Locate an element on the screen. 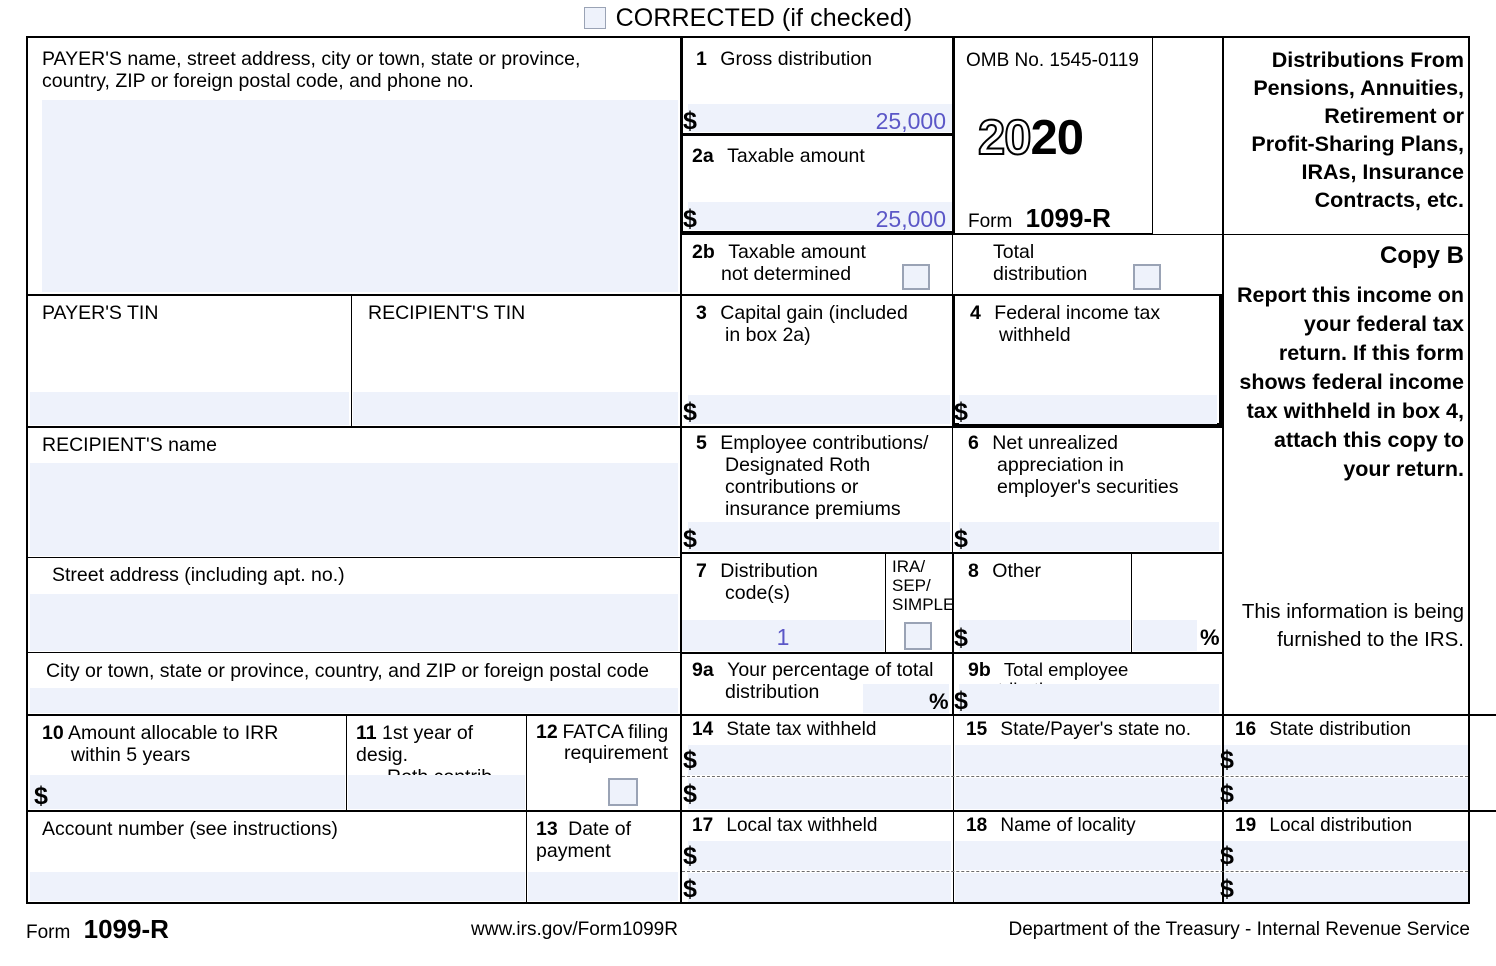  box-8-number: 8 is located at coordinates (973, 571).